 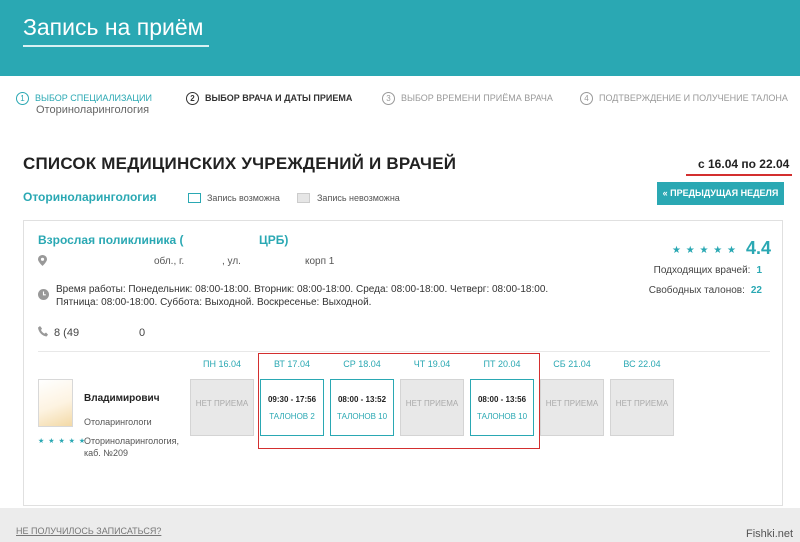 I want to click on suitable-doctors-label: Подходящих врачей:, so click(x=702, y=270).